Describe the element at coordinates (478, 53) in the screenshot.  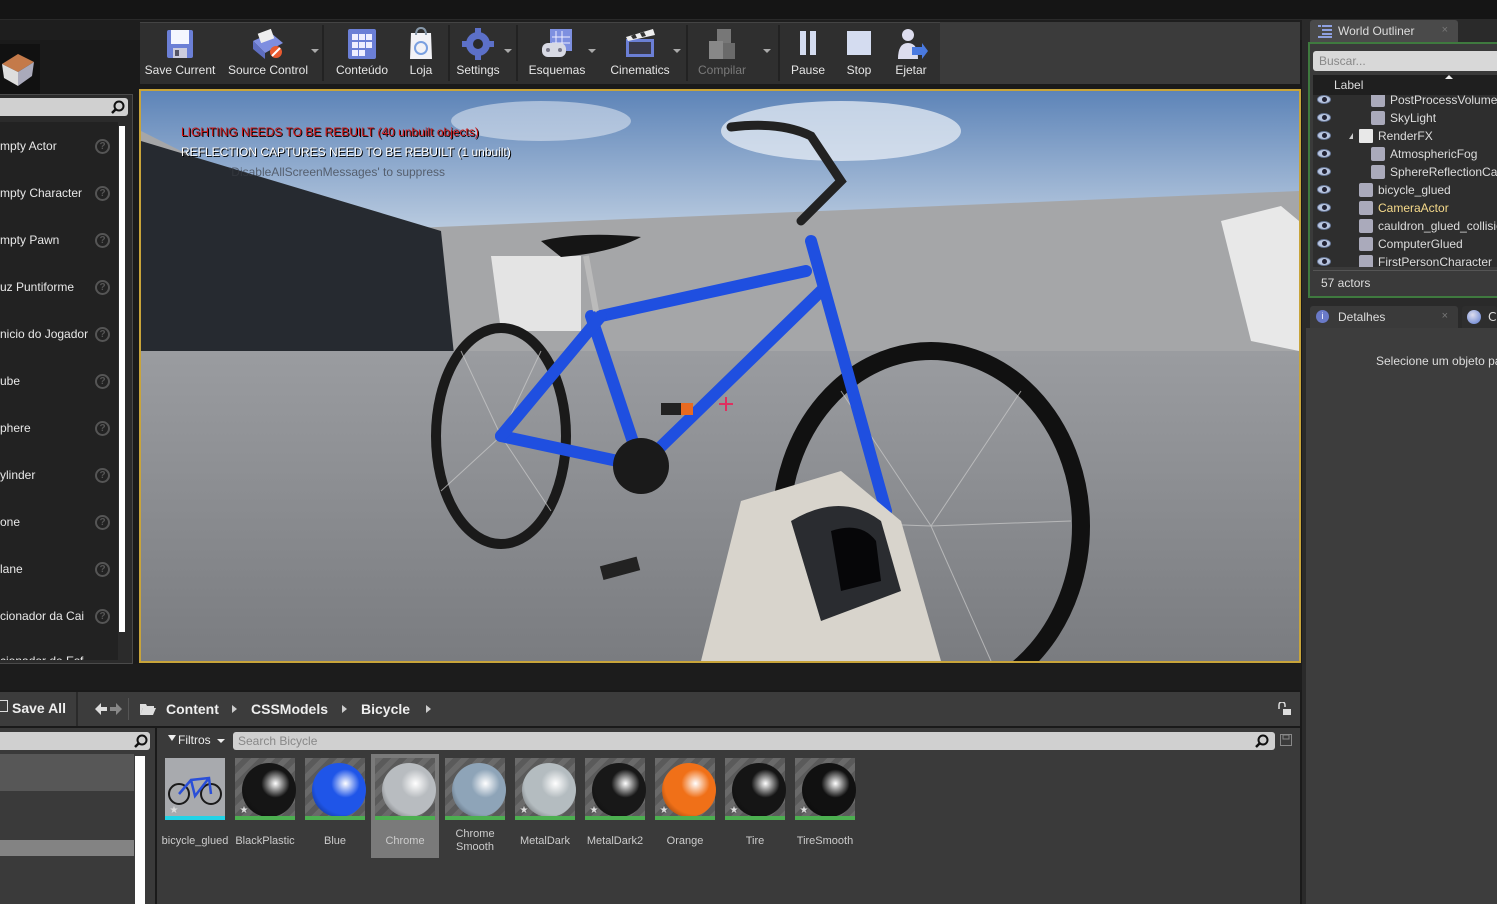
I see `settings-button: Settings` at that location.